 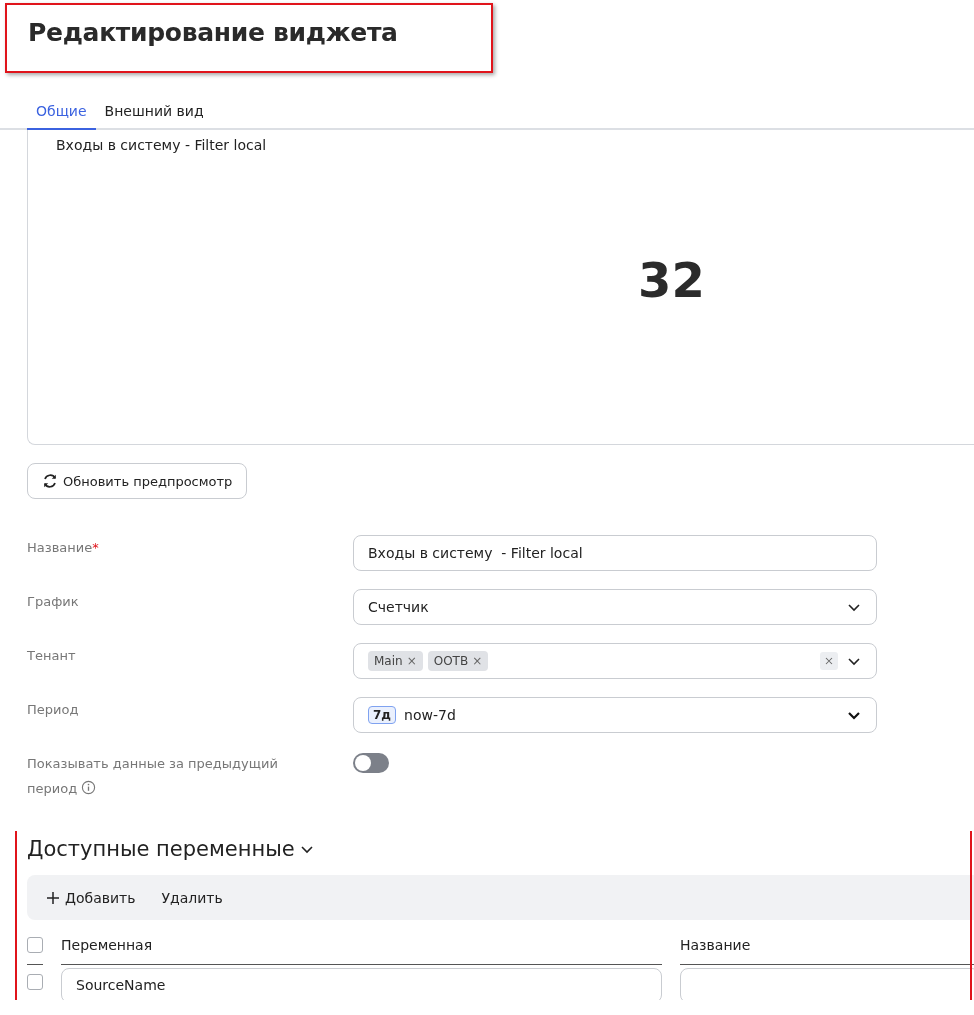 What do you see at coordinates (615, 715) in the screenshot?
I see `period-dropdown: 7д now-7d` at bounding box center [615, 715].